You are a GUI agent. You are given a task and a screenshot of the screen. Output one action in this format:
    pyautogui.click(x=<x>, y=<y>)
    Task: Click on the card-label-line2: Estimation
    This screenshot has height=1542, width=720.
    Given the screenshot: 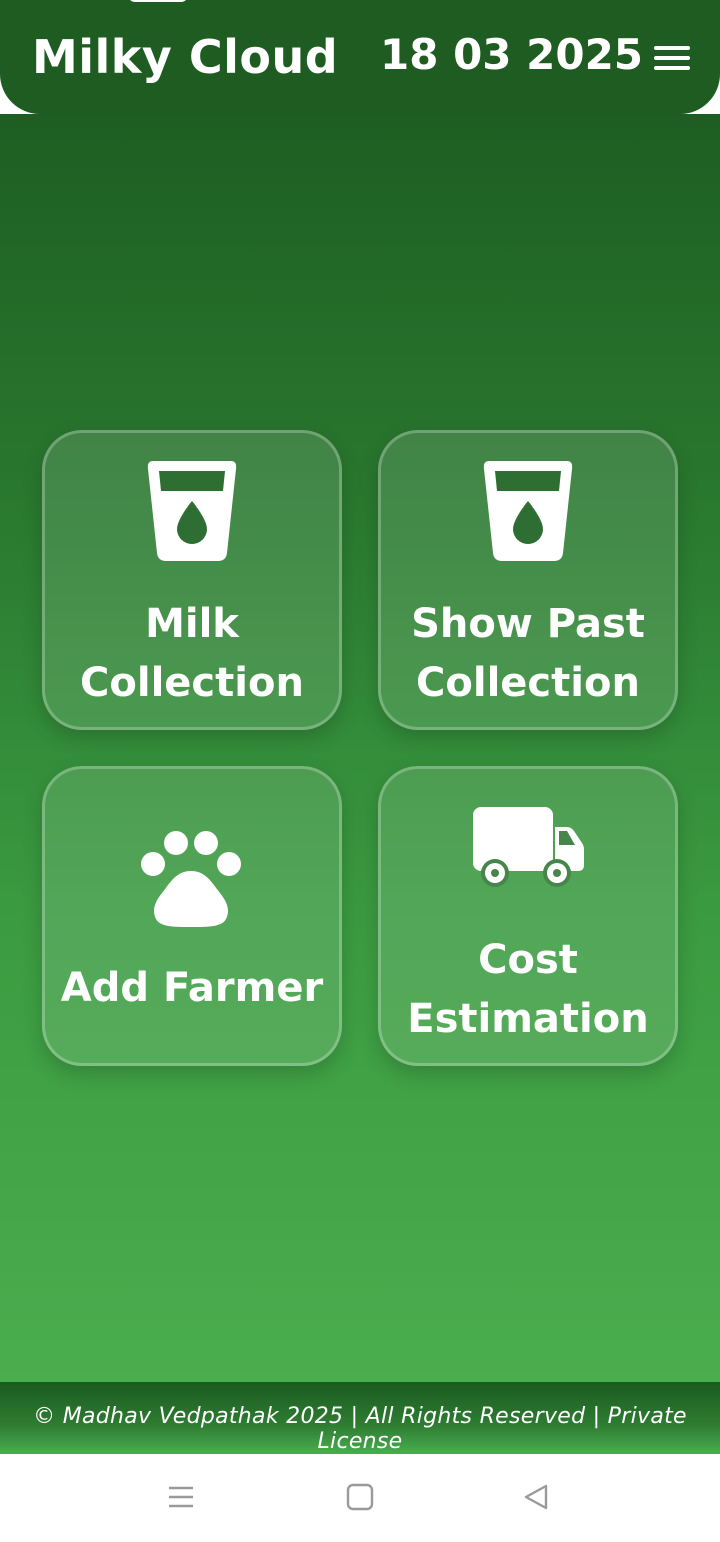 What is the action you would take?
    pyautogui.click(x=528, y=1019)
    